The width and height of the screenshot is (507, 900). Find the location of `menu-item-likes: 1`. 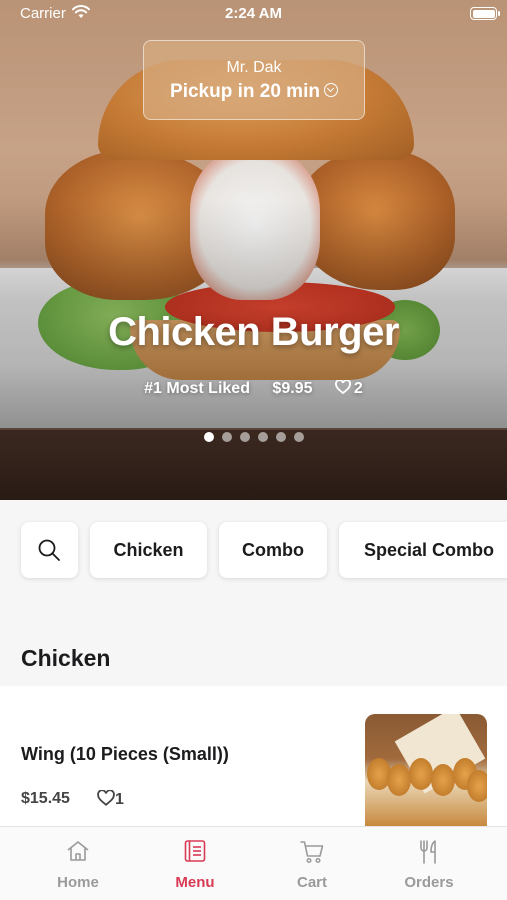

menu-item-likes: 1 is located at coordinates (110, 799).